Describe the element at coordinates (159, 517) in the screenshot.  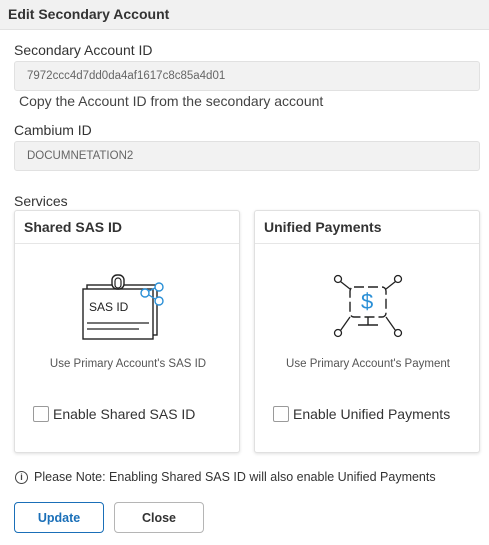
I see `close-button: Close` at that location.